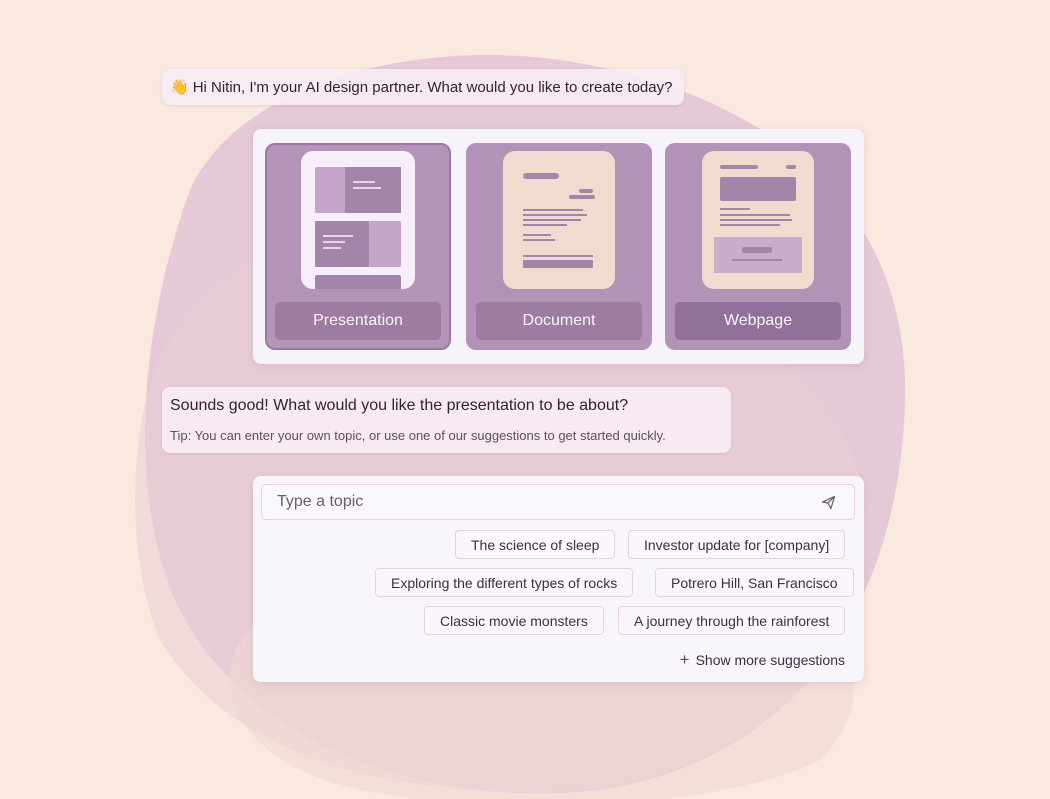 Image resolution: width=1050 pixels, height=799 pixels. Describe the element at coordinates (504, 582) in the screenshot. I see `suggestion-chip: Exploring the different types of rocks` at that location.